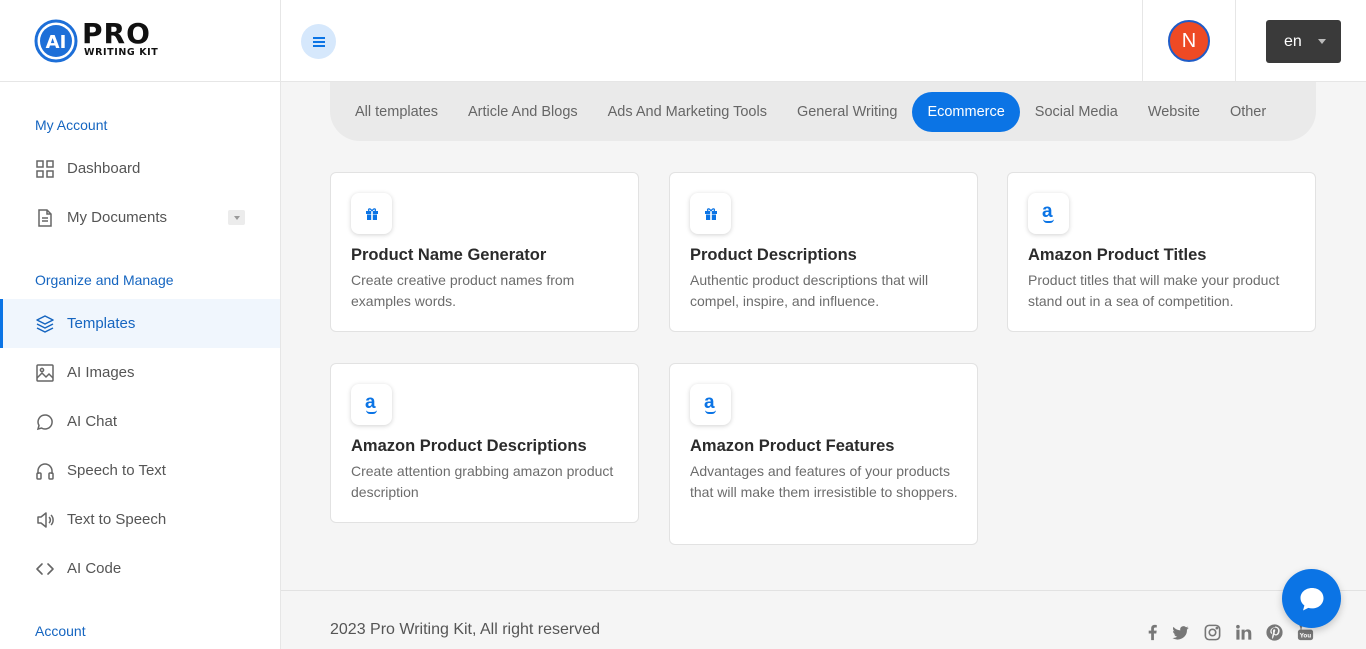 Image resolution: width=1366 pixels, height=649 pixels. Describe the element at coordinates (523, 112) in the screenshot. I see `tab-article-and-blogs: Article And Blogs` at that location.